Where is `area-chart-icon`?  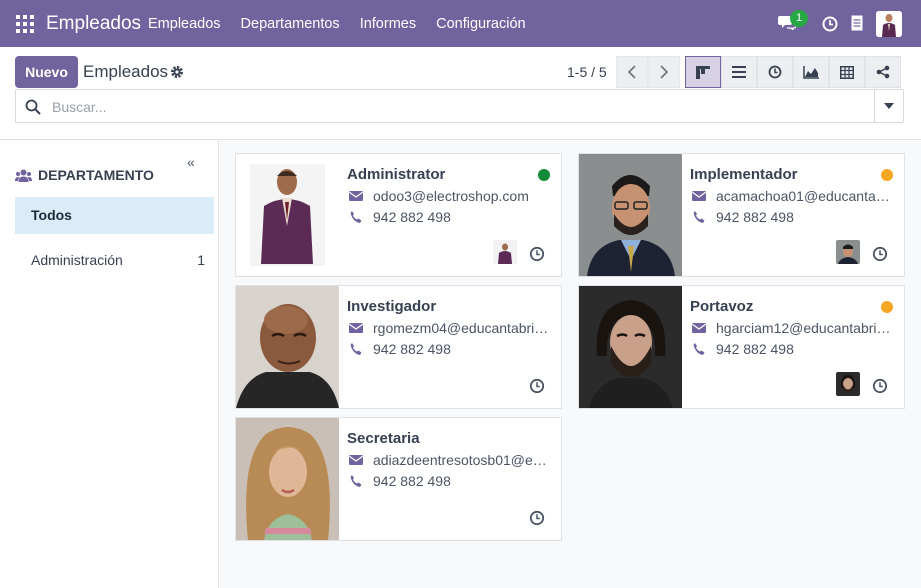
area-chart-icon is located at coordinates (811, 72).